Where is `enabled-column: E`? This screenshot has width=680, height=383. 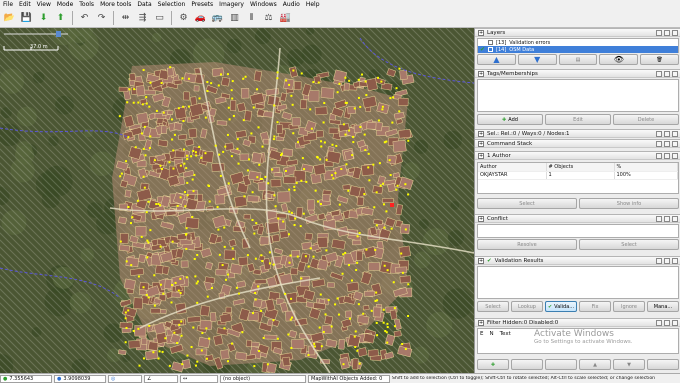
enabled-column: E is located at coordinates (481, 334).